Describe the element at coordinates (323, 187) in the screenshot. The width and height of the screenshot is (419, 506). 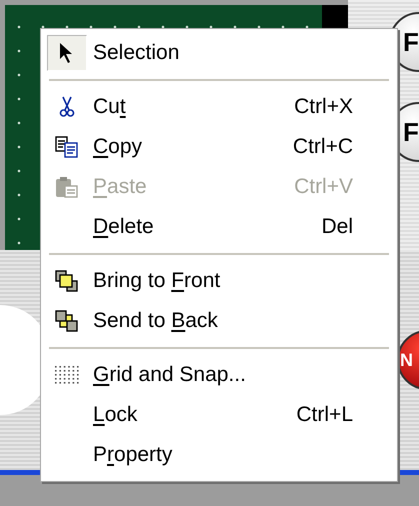
I see `shortcut-label: Ctrl+V` at that location.